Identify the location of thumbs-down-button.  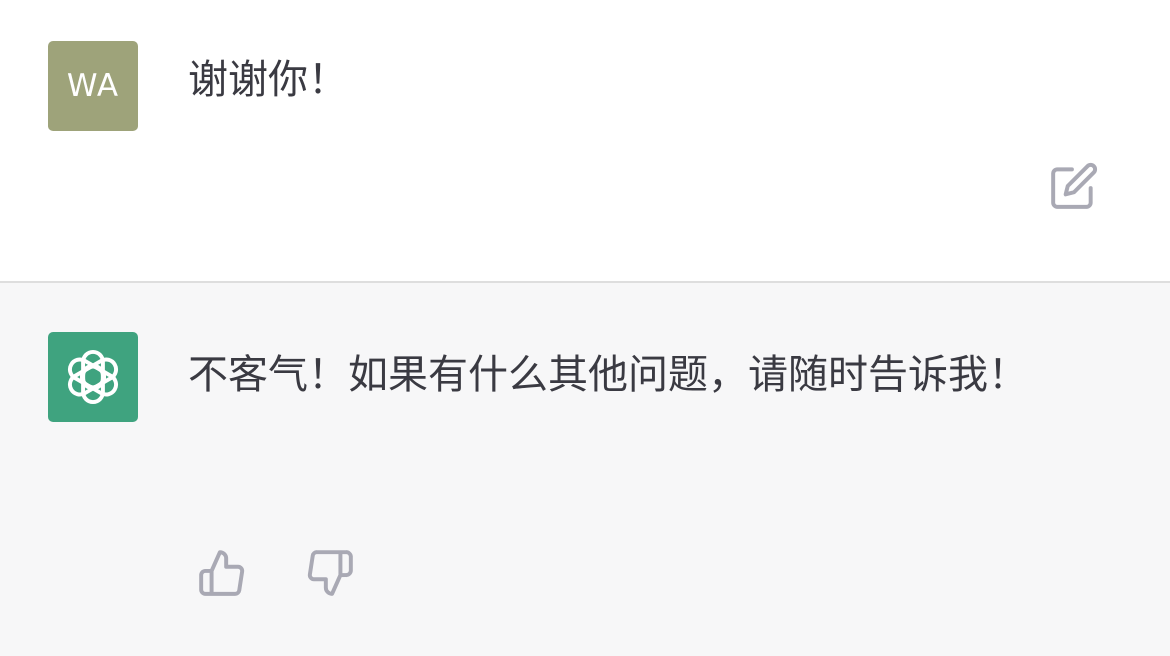
(330, 573).